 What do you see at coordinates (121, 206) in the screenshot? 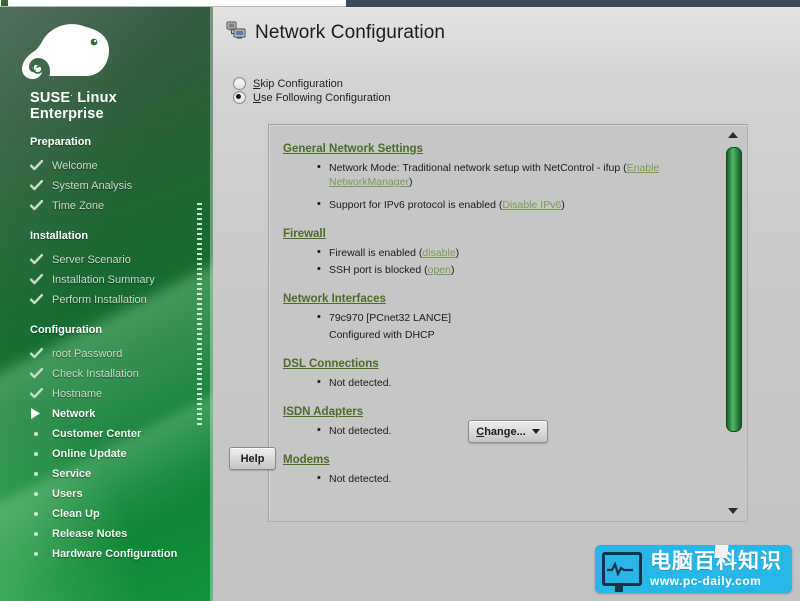
I see `sidebar-item-time-zone: Time Zone` at bounding box center [121, 206].